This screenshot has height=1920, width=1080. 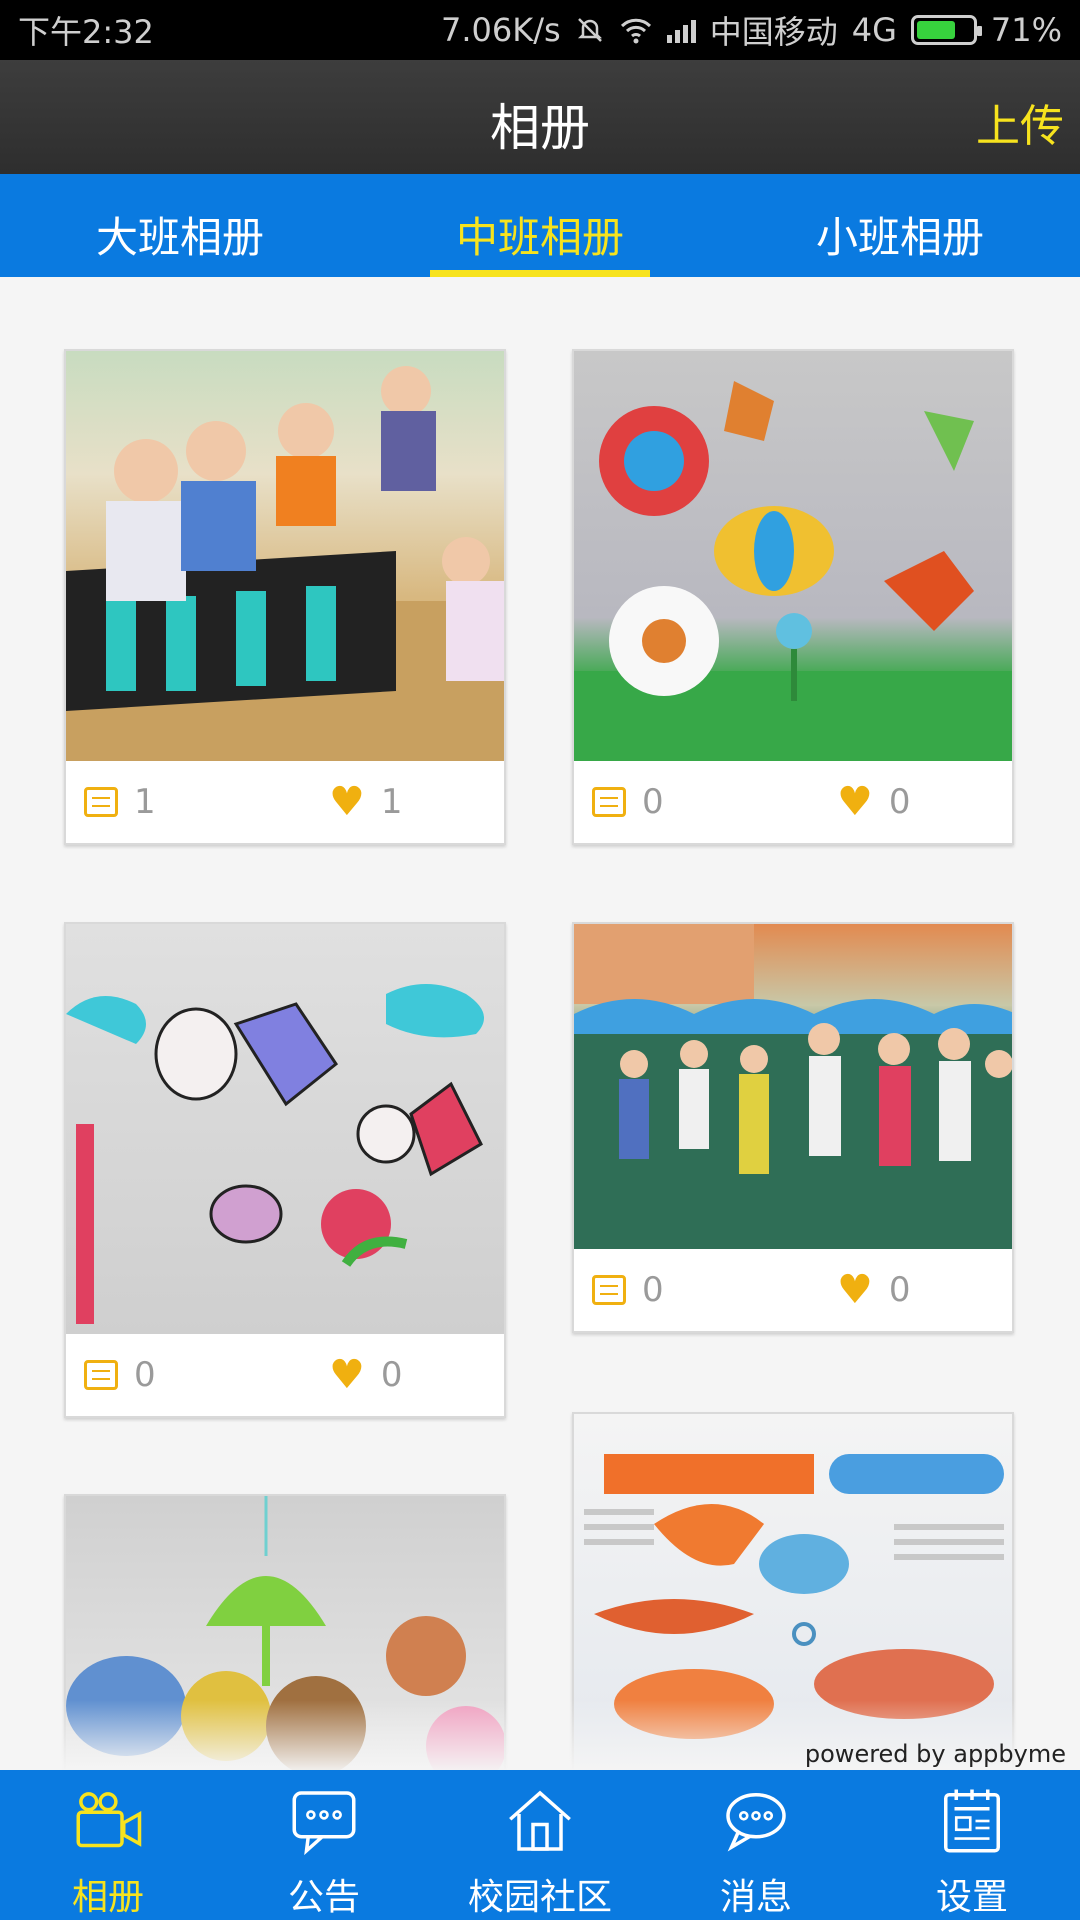 I want to click on nav-community: 校园社区, so click(x=540, y=1845).